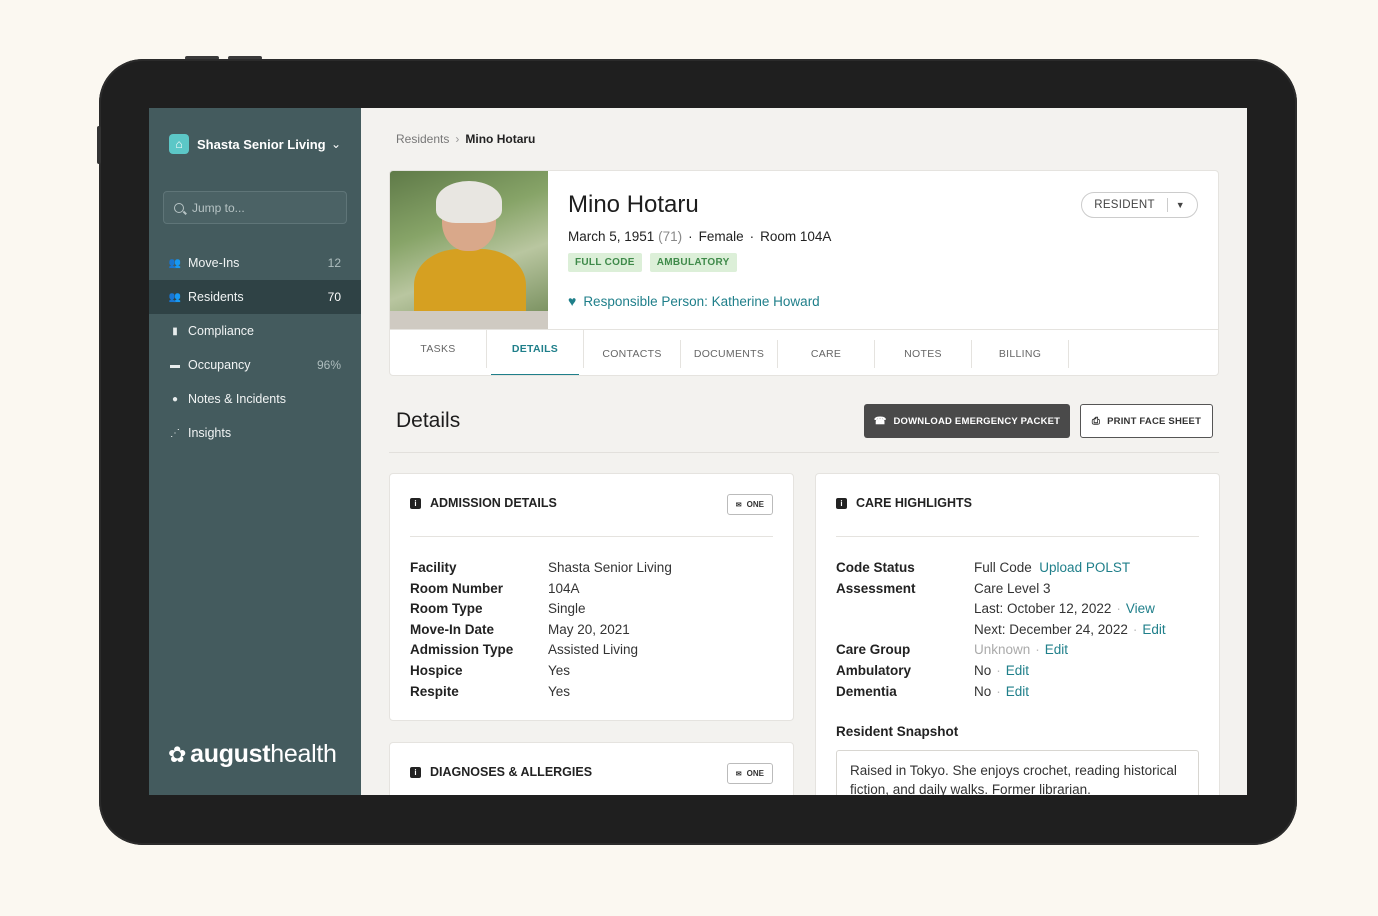 This screenshot has width=1378, height=916. Describe the element at coordinates (261, 144) in the screenshot. I see `org-name: Shasta Senior Living` at that location.